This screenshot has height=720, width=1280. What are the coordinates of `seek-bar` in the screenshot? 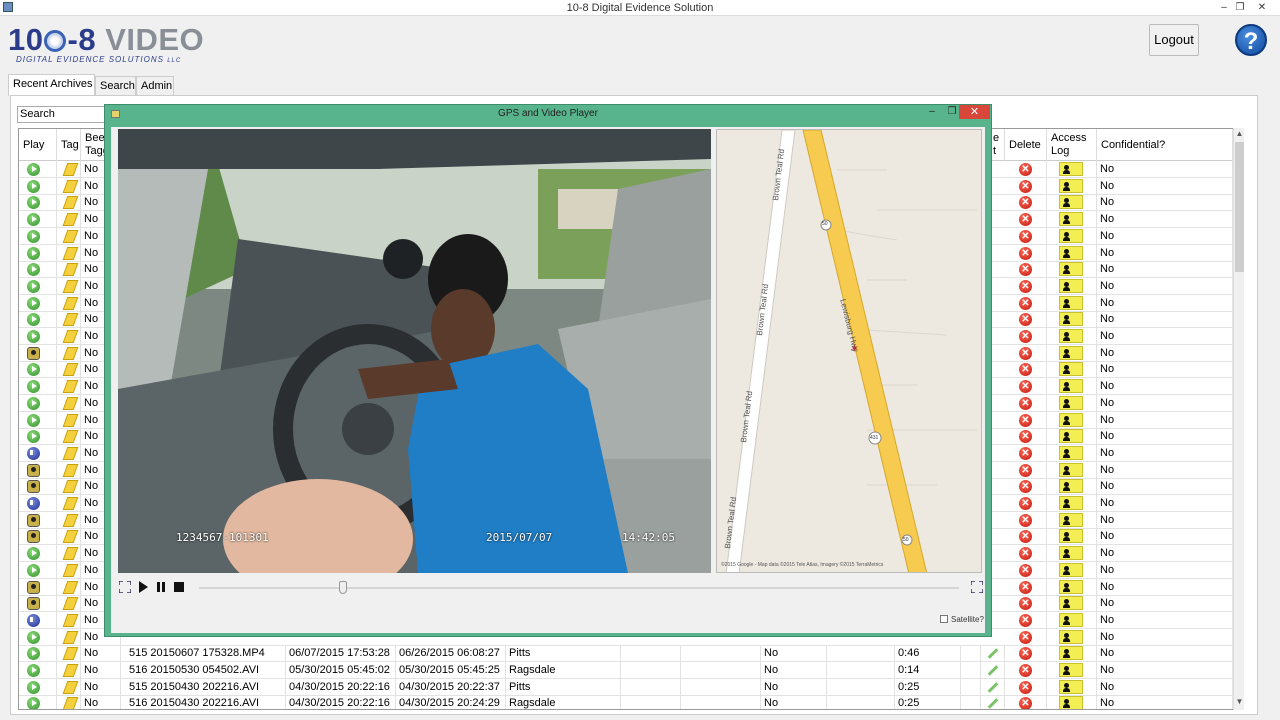 It's located at (579, 587).